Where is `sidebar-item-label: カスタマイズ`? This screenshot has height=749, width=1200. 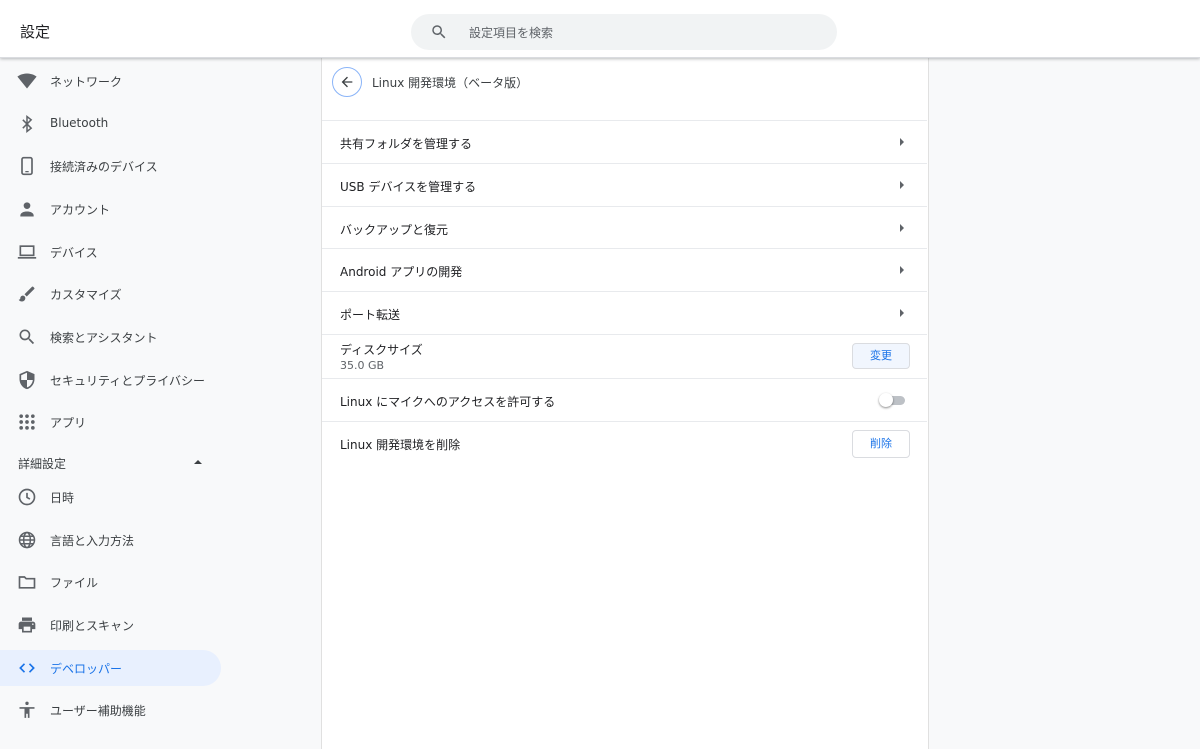
sidebar-item-label: カスタマイズ is located at coordinates (86, 295).